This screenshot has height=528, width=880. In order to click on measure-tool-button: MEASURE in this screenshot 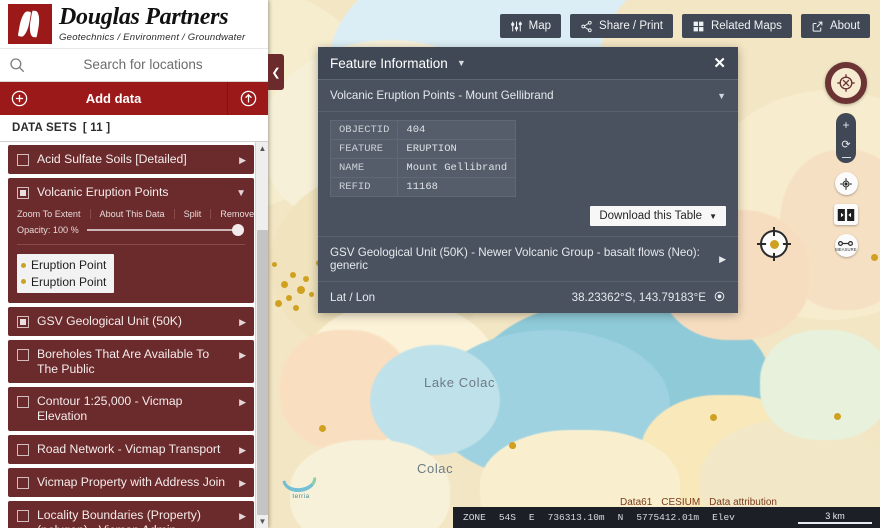, I will do `click(846, 245)`.